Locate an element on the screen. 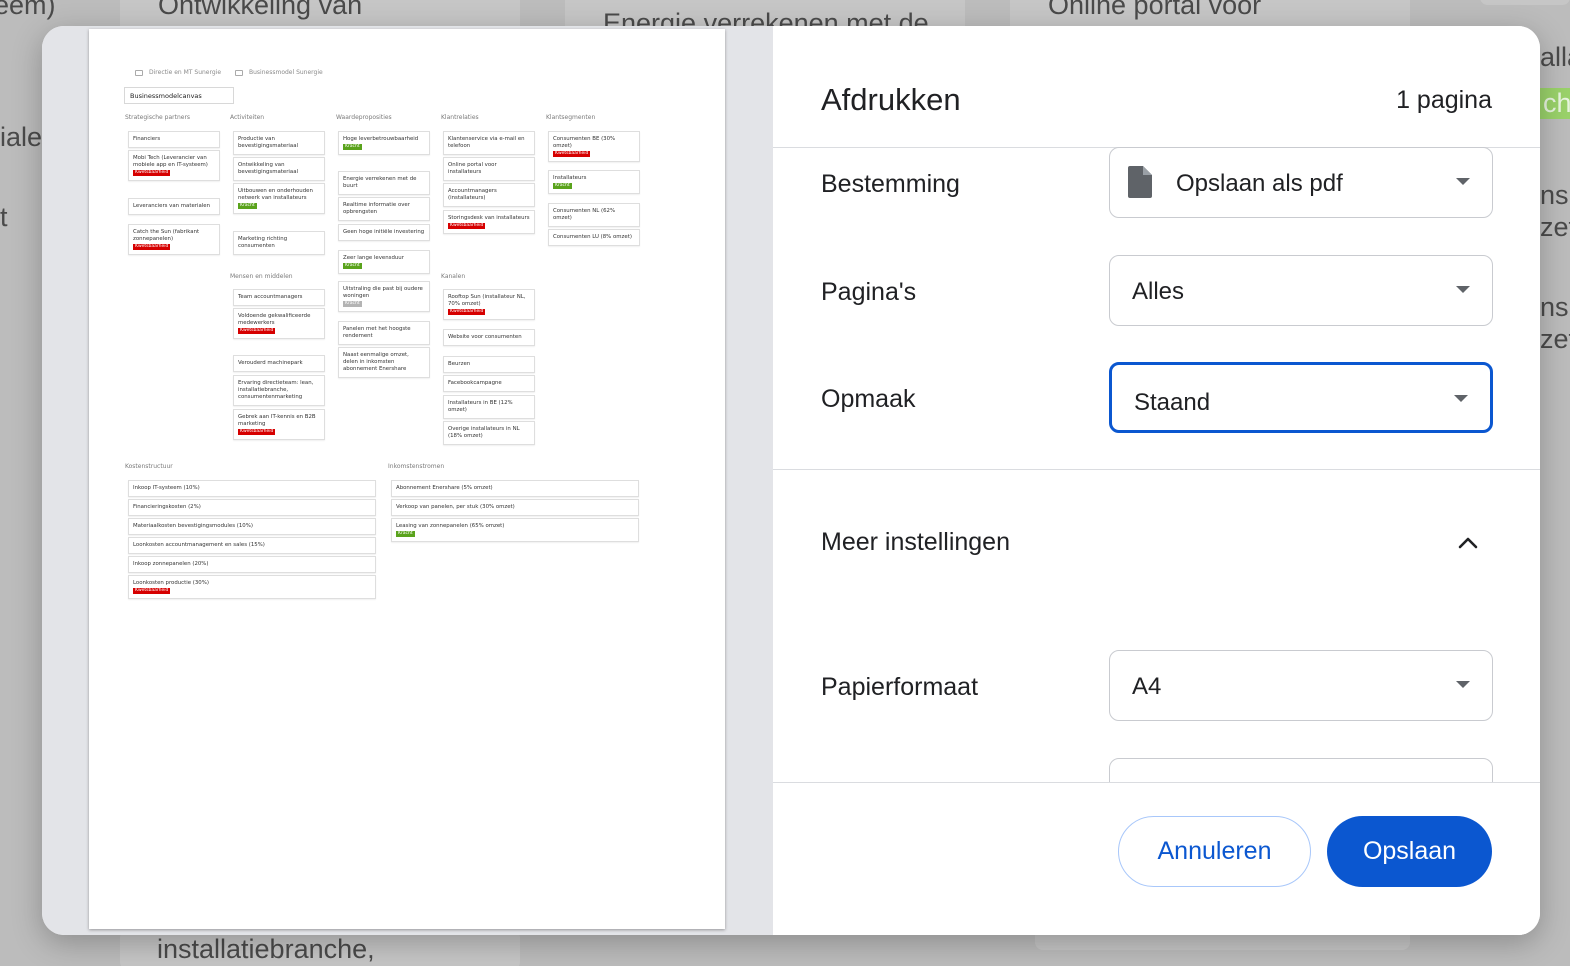 This screenshot has height=966, width=1570. card-text: Installateurs in BE (12% omzet) is located at coordinates (480, 406).